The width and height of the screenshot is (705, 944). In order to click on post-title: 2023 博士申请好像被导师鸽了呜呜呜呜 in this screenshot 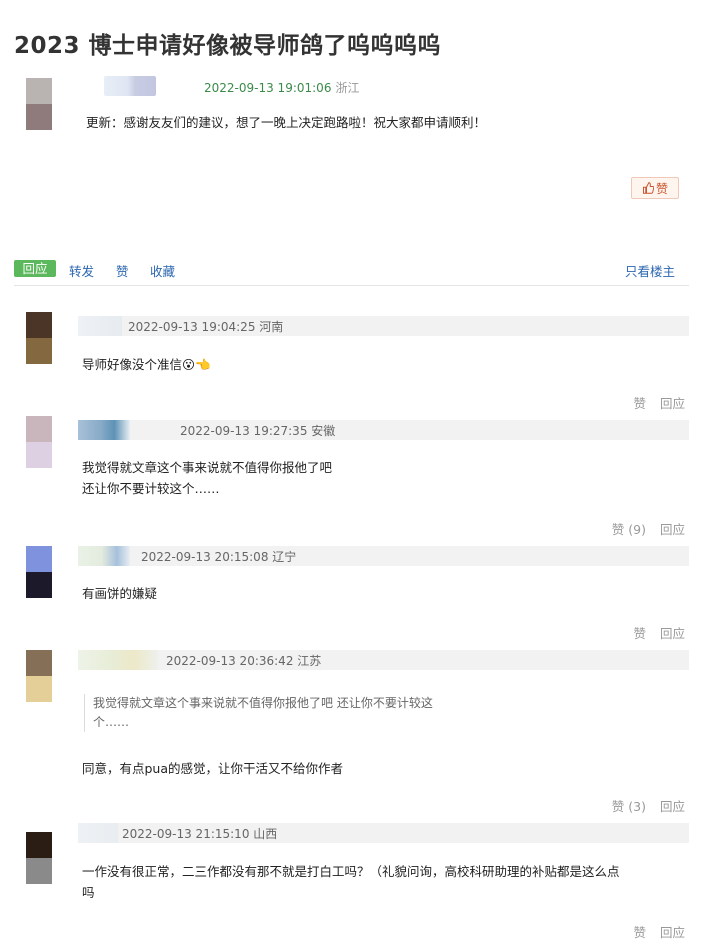, I will do `click(228, 46)`.